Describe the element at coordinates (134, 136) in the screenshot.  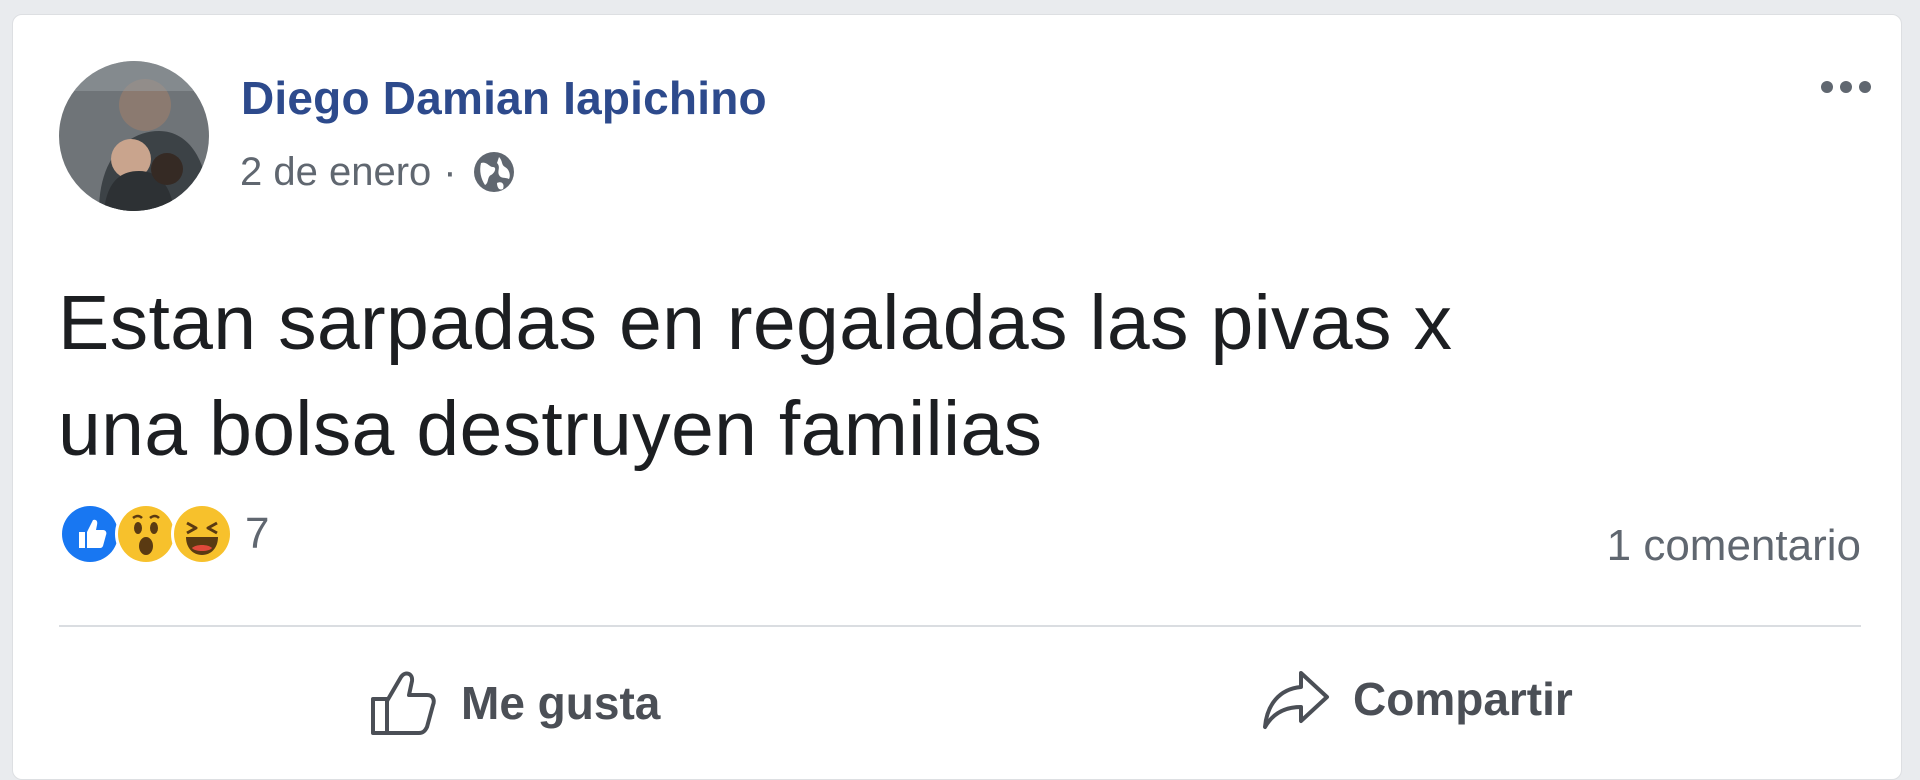
I see `avatar` at that location.